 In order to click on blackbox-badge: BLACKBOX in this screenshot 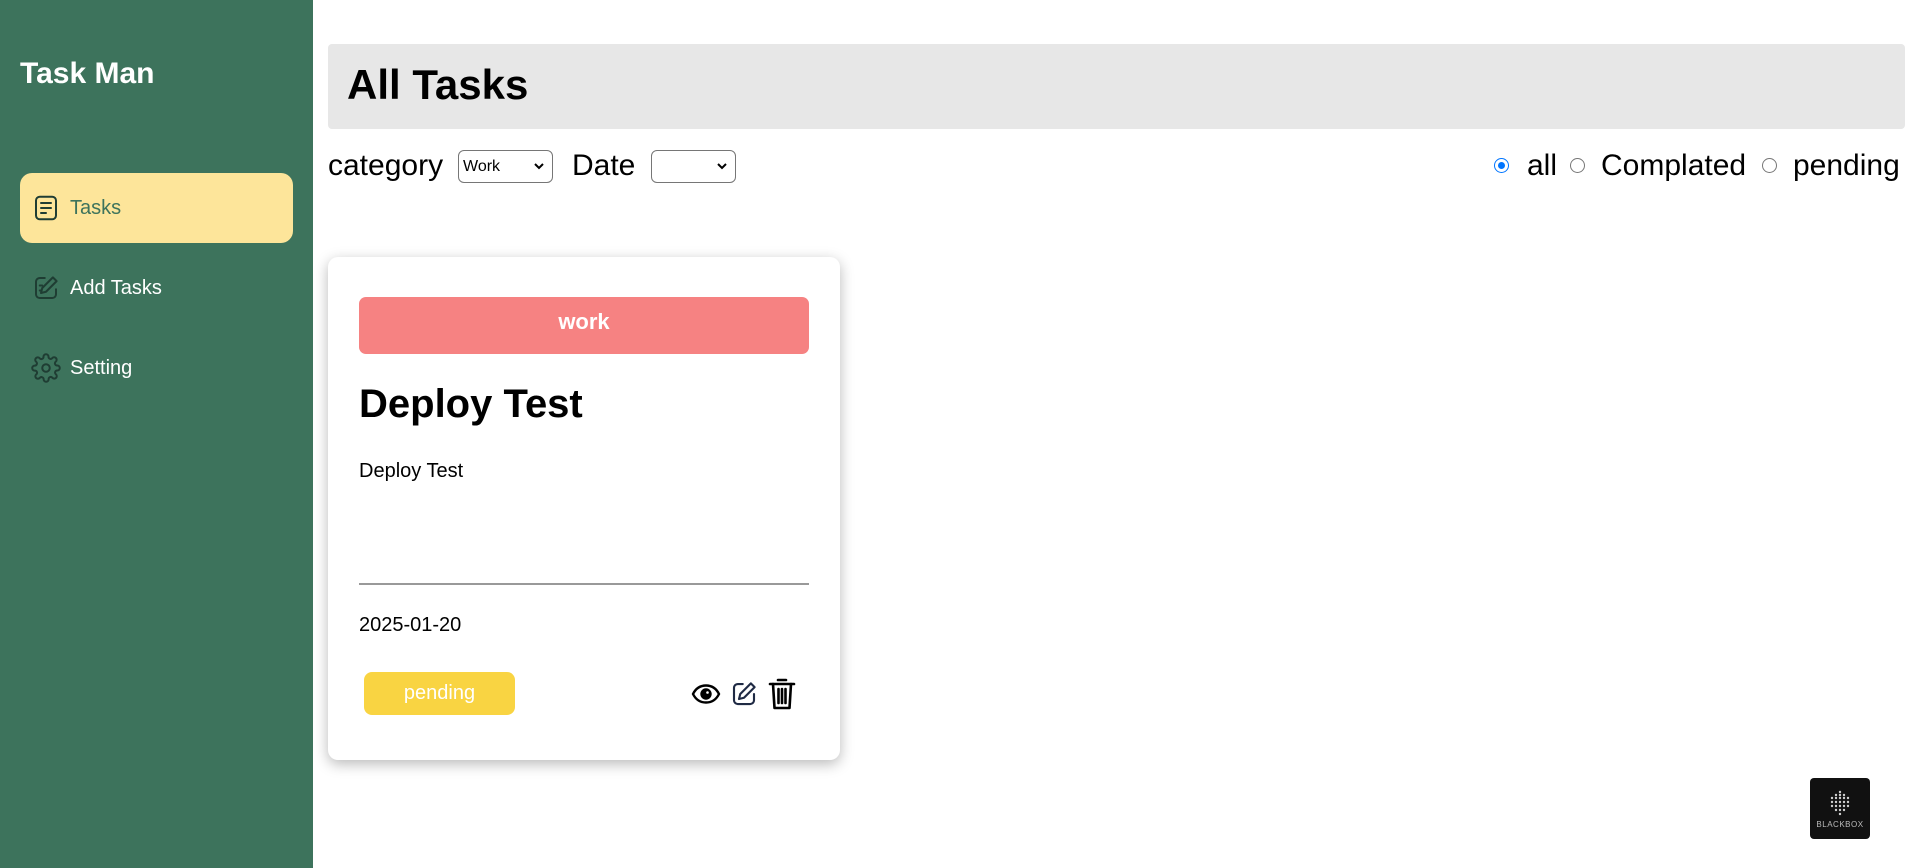, I will do `click(1840, 808)`.